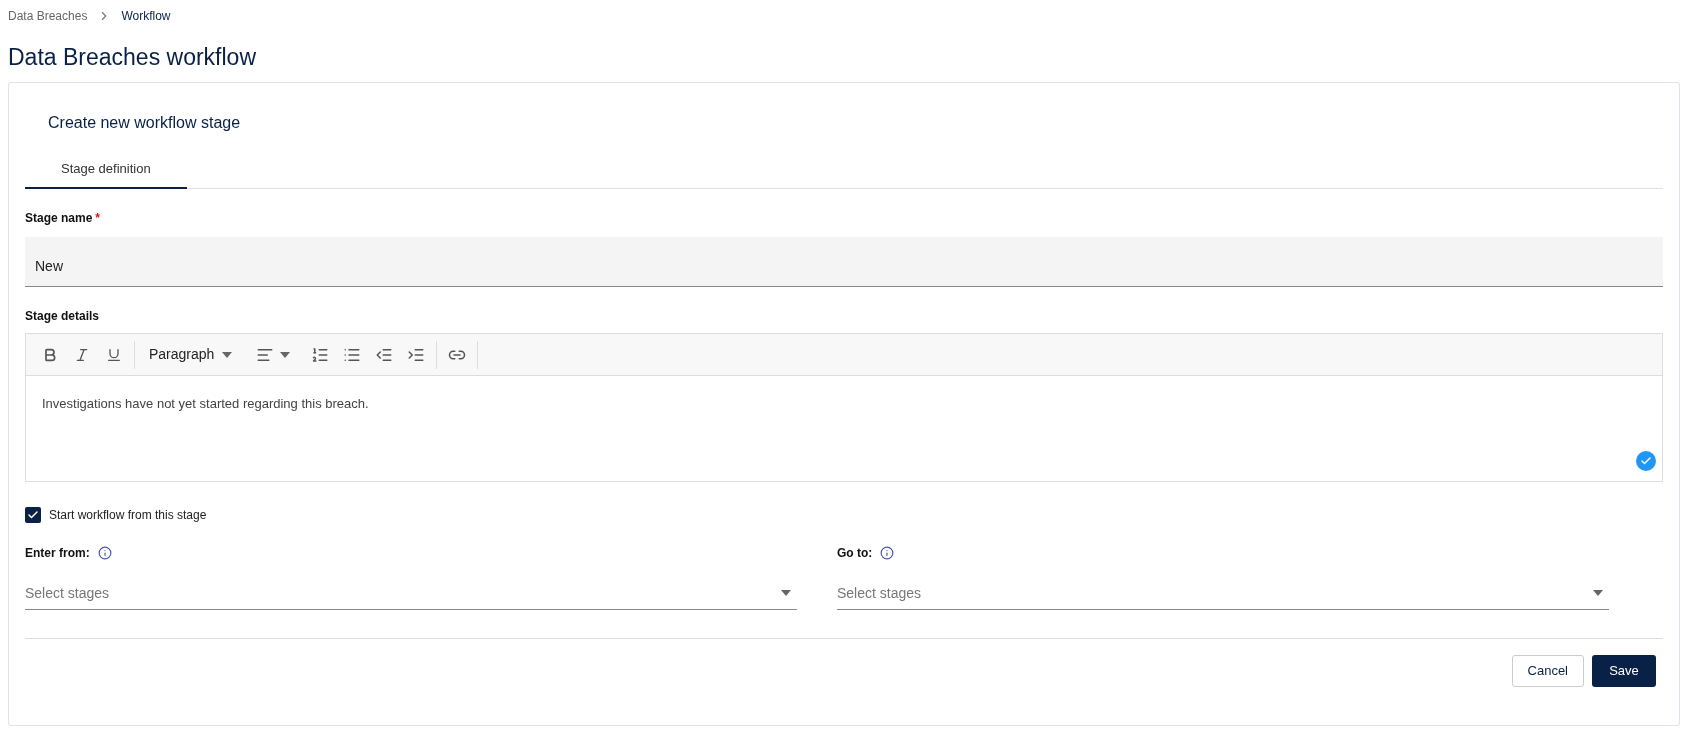 The image size is (1688, 754). Describe the element at coordinates (98, 218) in the screenshot. I see `required-marker: *` at that location.